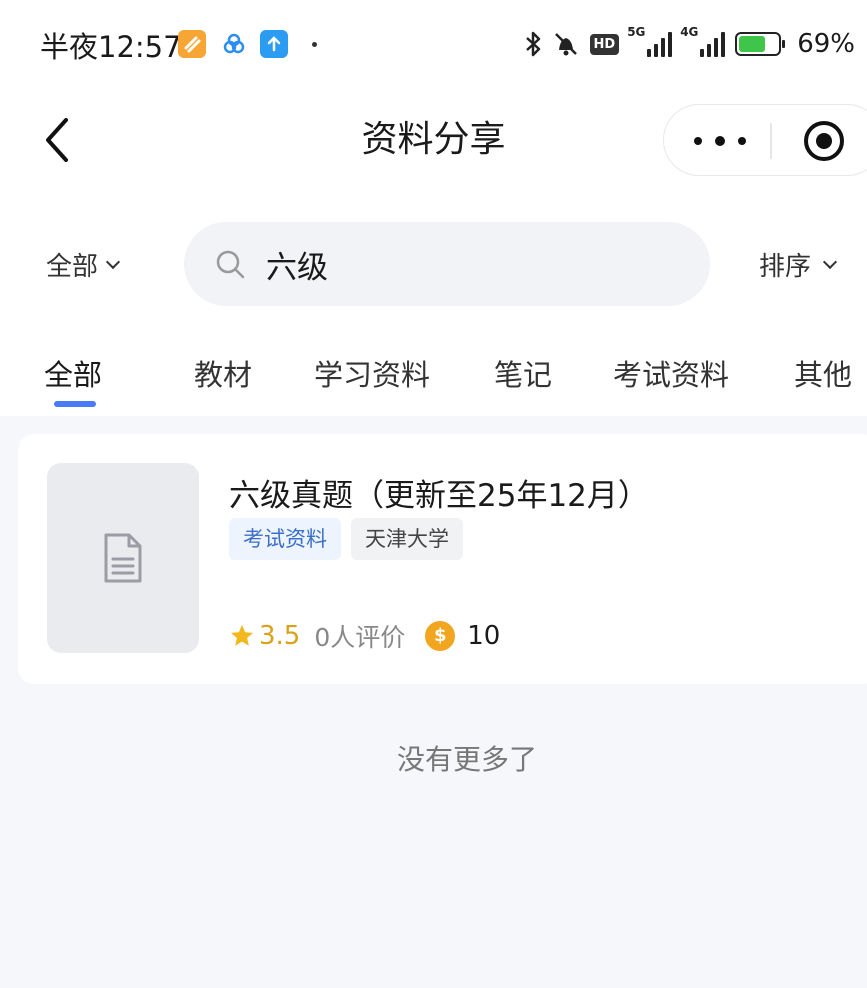 The width and height of the screenshot is (867, 988). Describe the element at coordinates (765, 140) in the screenshot. I see `mini-program-capsule` at that location.